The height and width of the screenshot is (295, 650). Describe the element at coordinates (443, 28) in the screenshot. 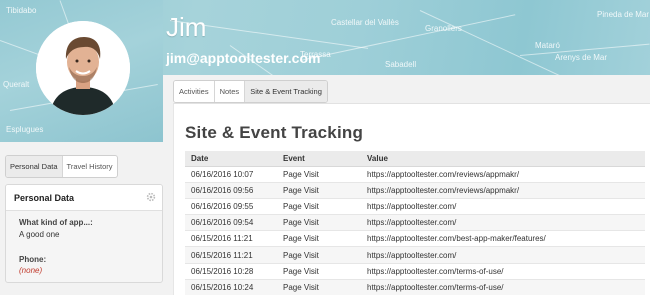

I see `map-label: Granollers` at that location.